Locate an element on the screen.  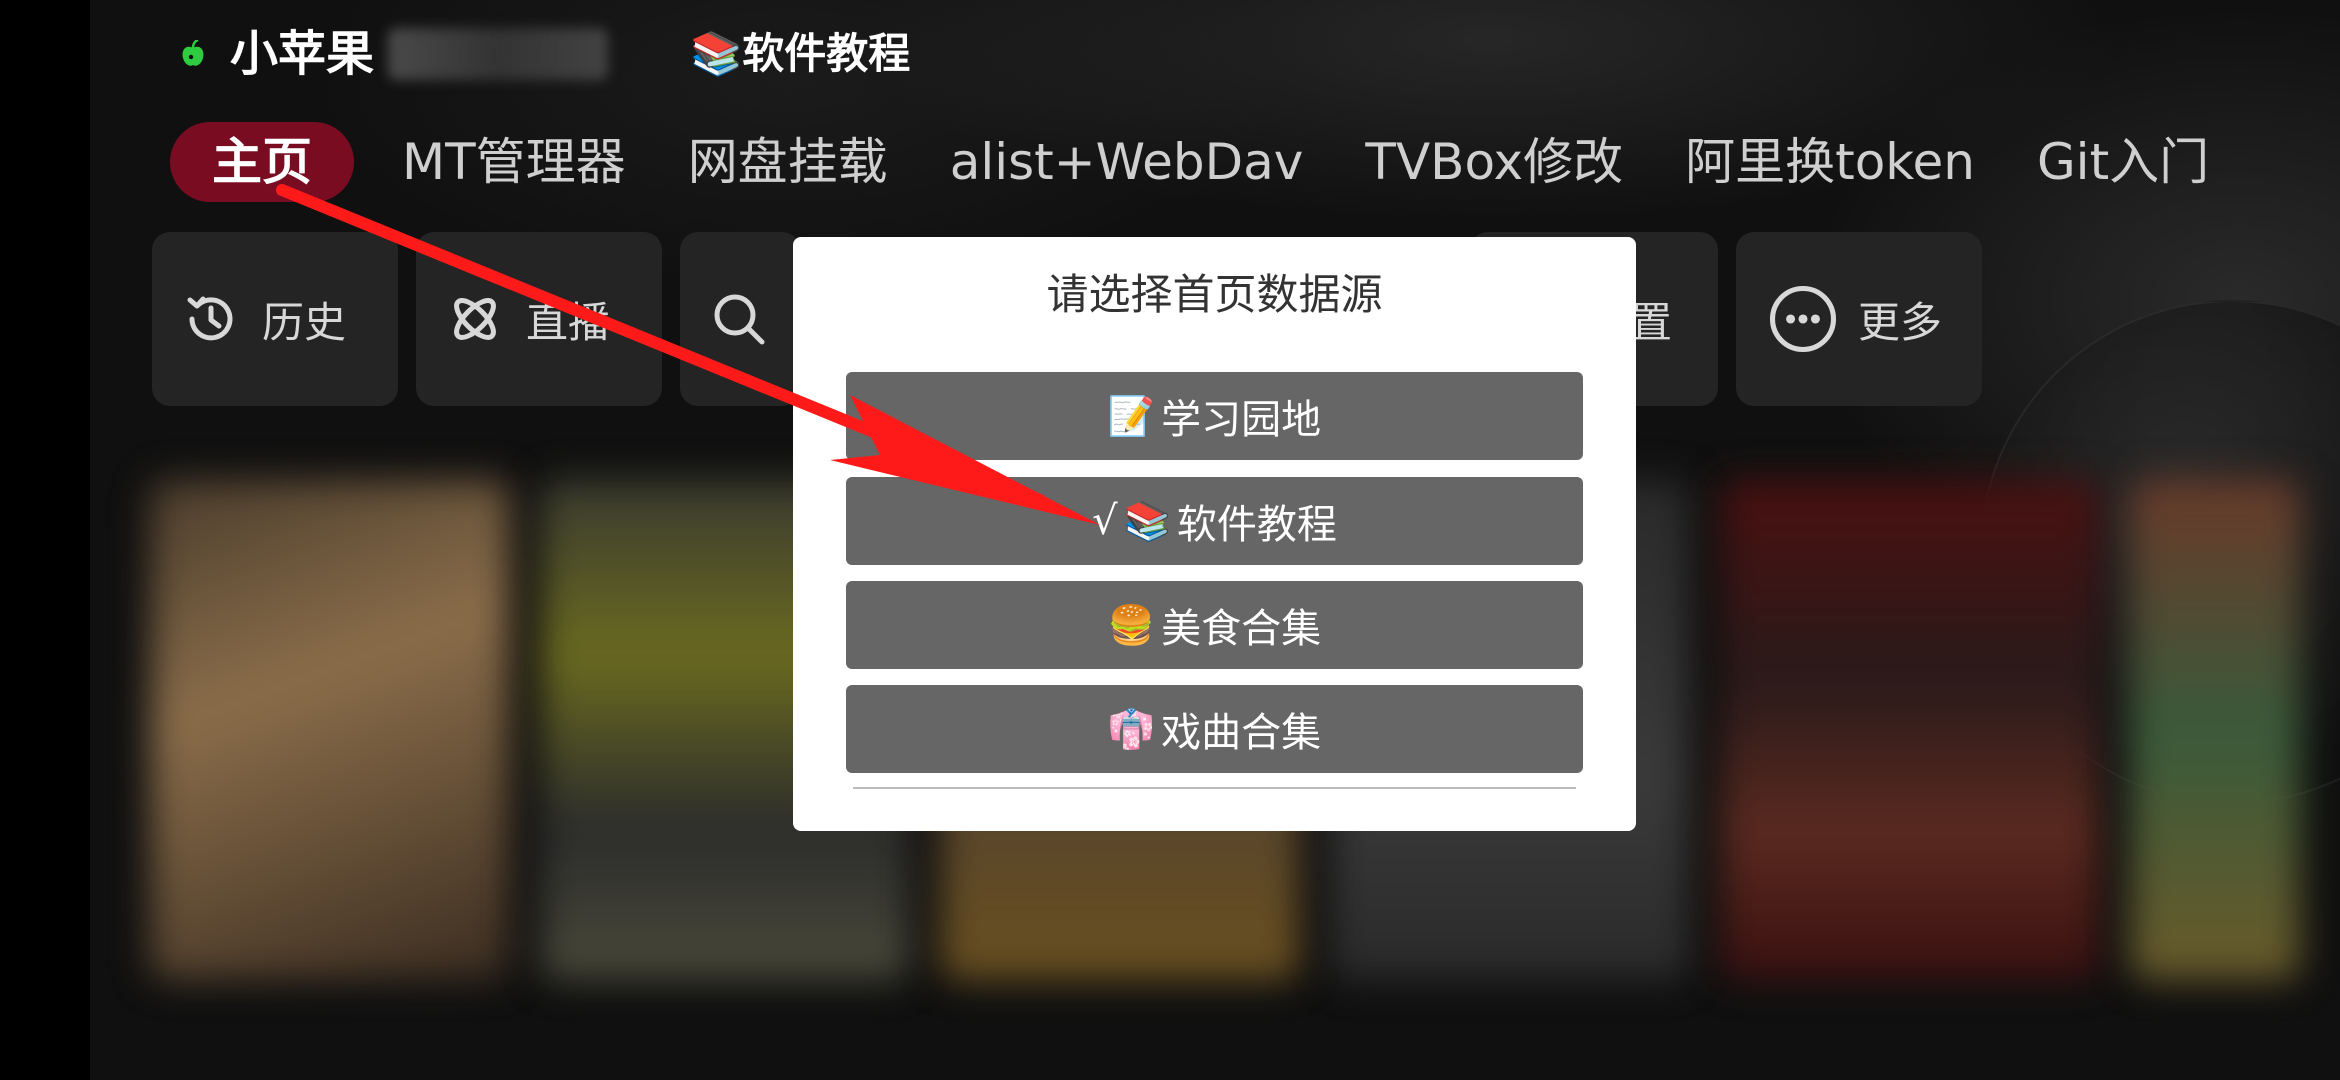
tab-home: 主页 is located at coordinates (262, 162).